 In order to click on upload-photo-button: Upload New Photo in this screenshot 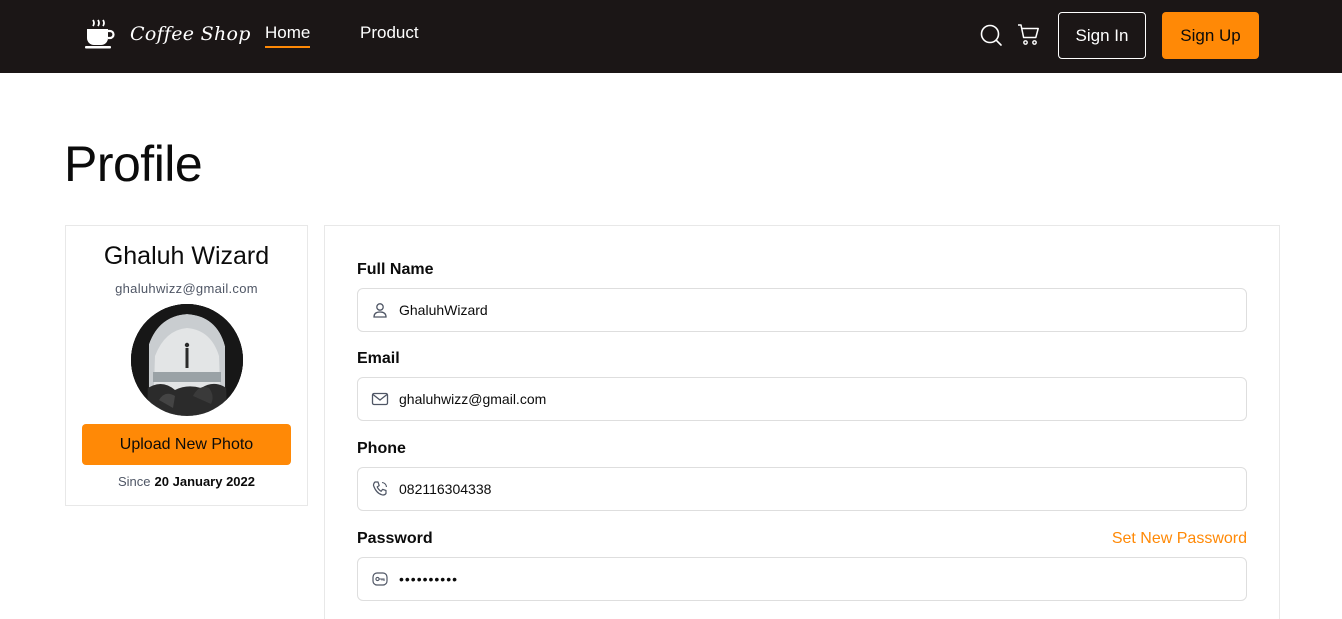, I will do `click(186, 444)`.